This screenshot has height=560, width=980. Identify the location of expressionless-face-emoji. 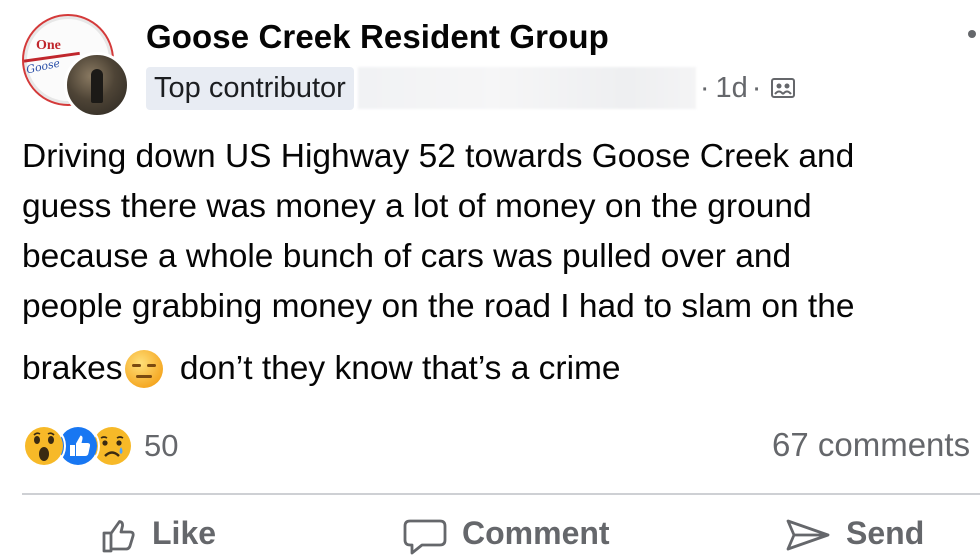
(144, 369).